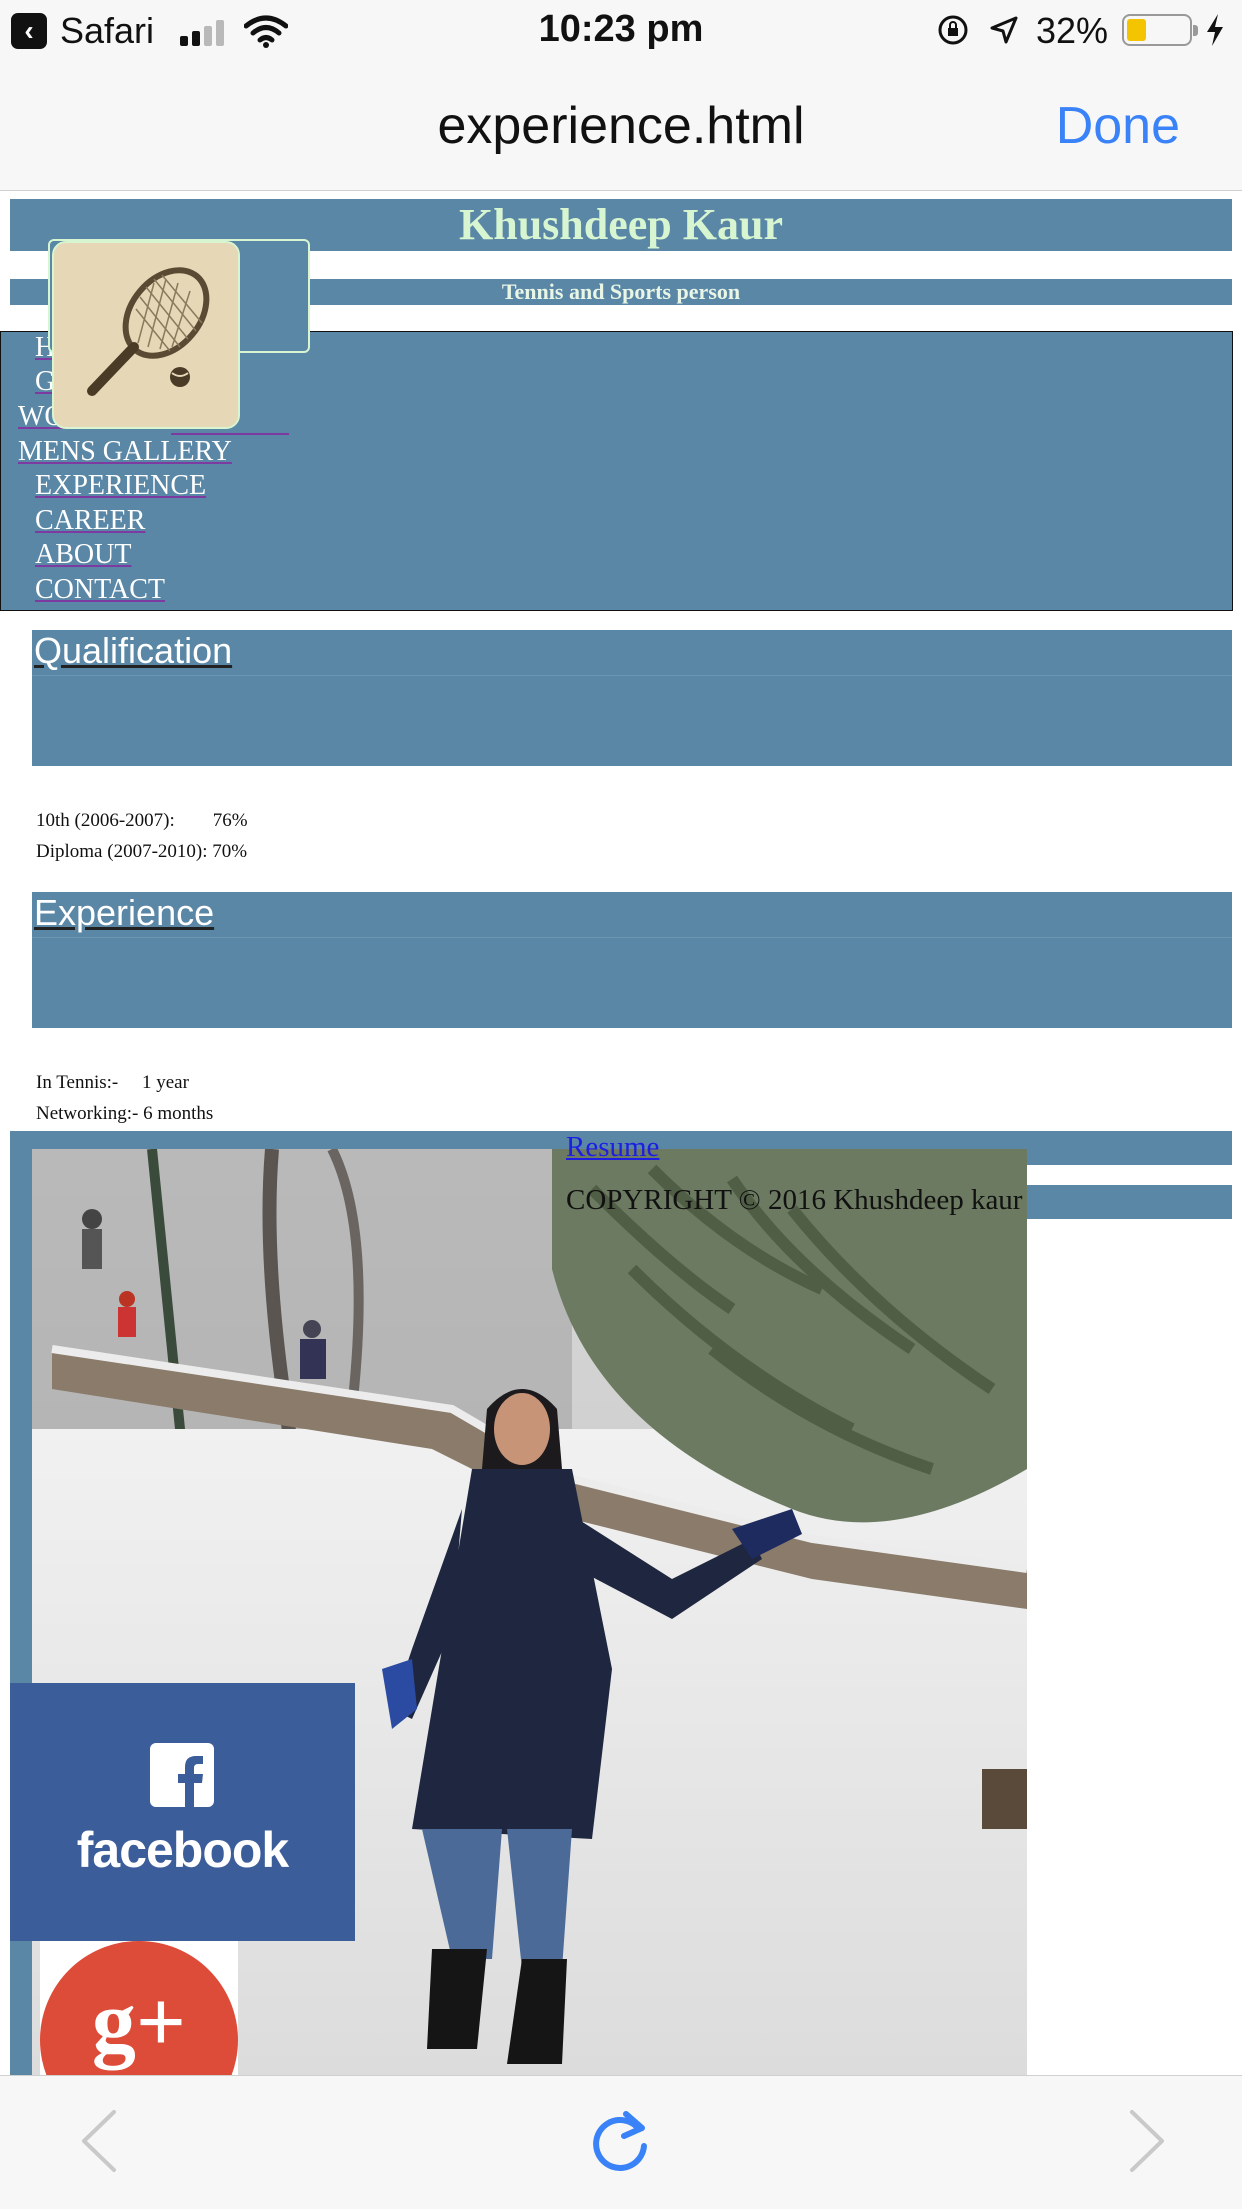  Describe the element at coordinates (1136, 30) in the screenshot. I see `battery-level` at that location.